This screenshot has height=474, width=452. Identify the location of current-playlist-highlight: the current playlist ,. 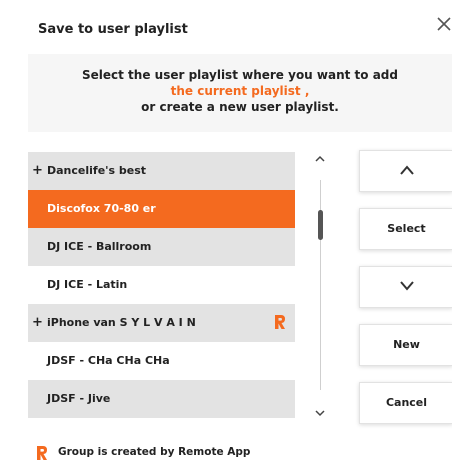
(240, 91).